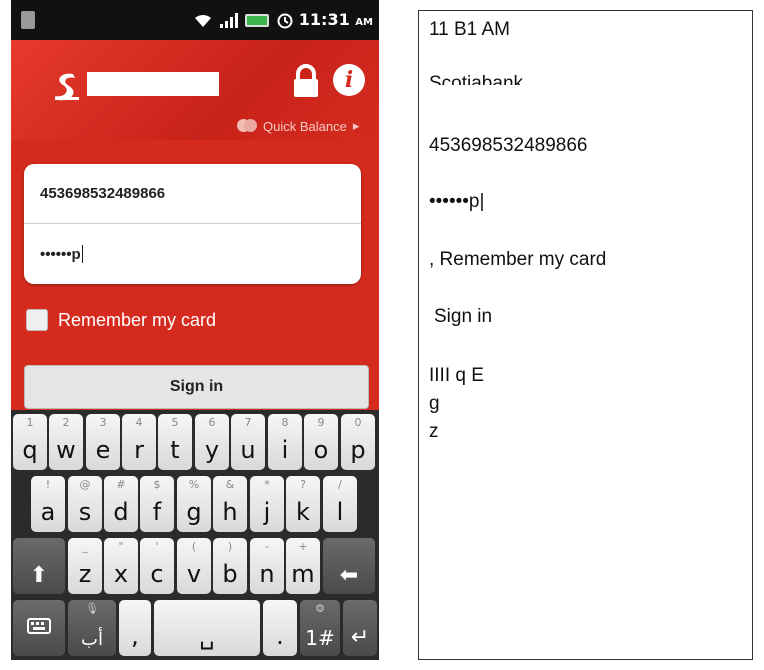 The height and width of the screenshot is (670, 764). I want to click on wifi-icon, so click(203, 20).